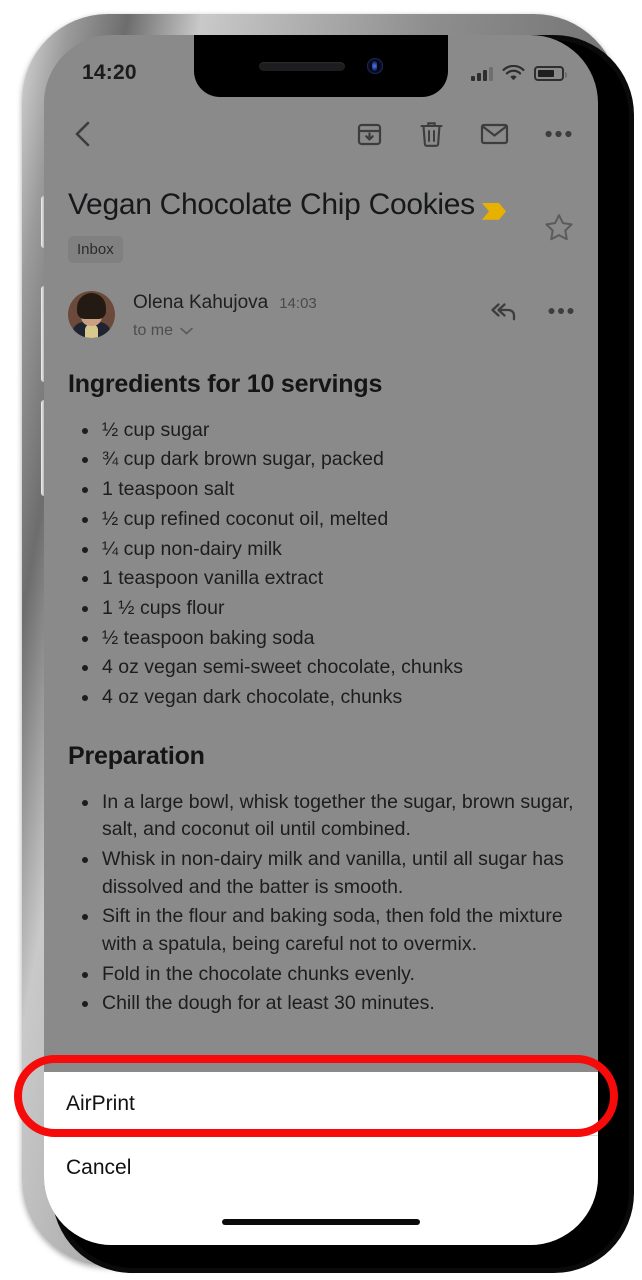 The width and height of the screenshot is (642, 1280). What do you see at coordinates (328, 975) in the screenshot?
I see `preparation-list-item: Fold in the chocolate chunks evenly.` at bounding box center [328, 975].